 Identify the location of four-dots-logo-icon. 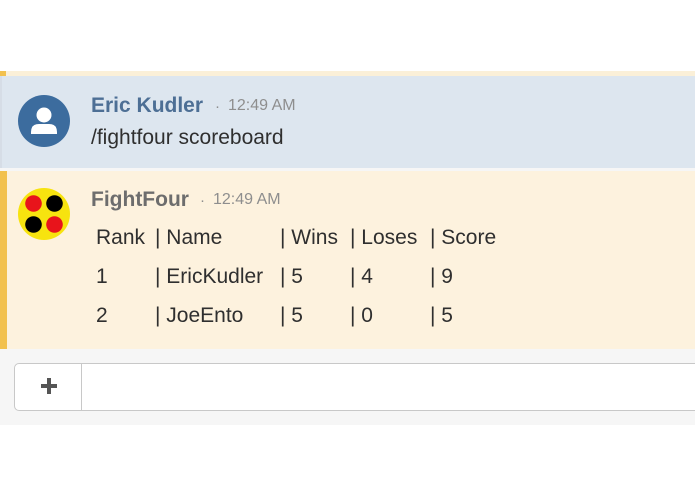
(44, 214).